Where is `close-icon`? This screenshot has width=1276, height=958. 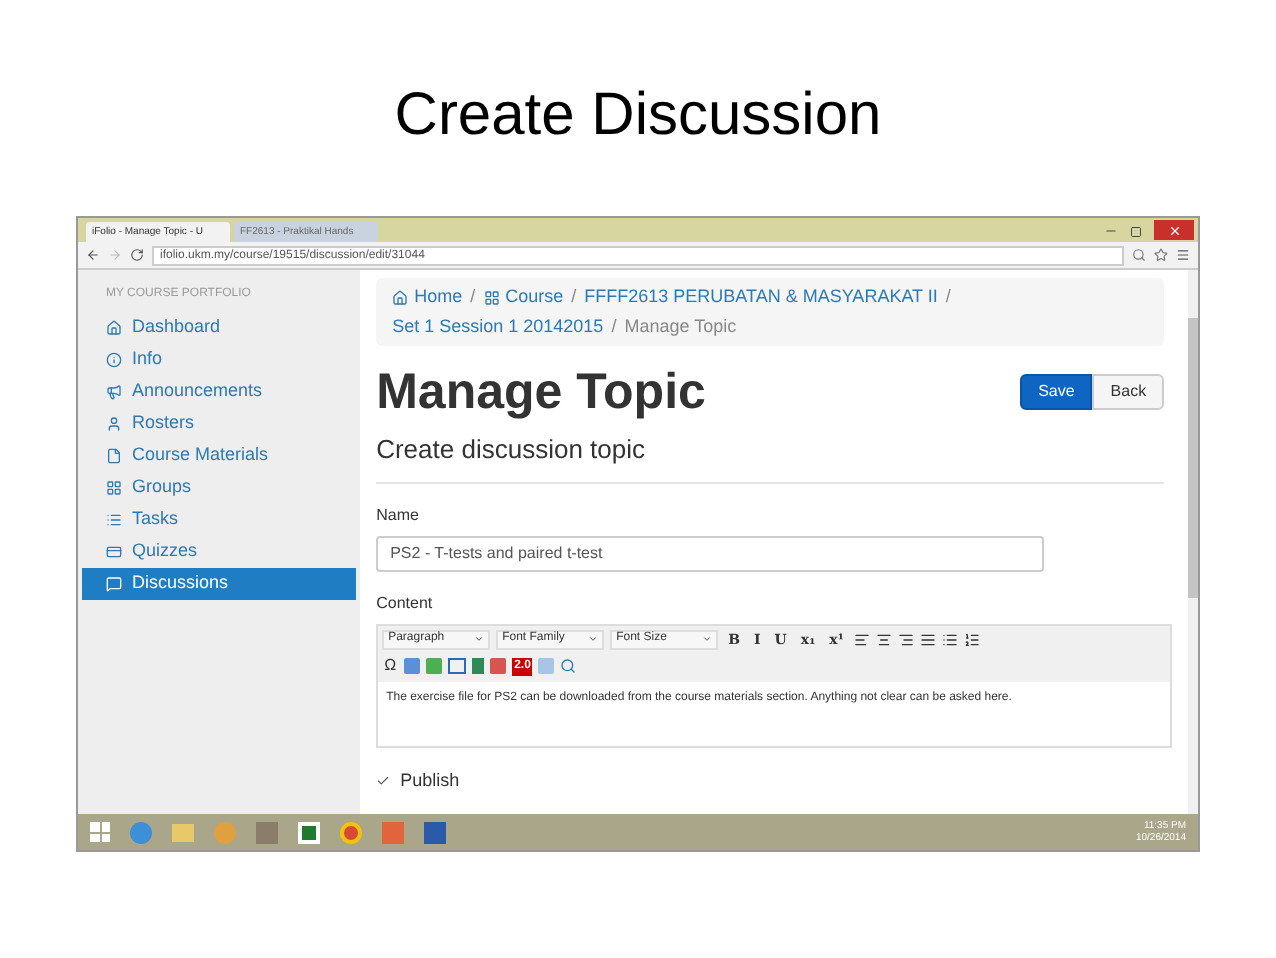 close-icon is located at coordinates (1174, 230).